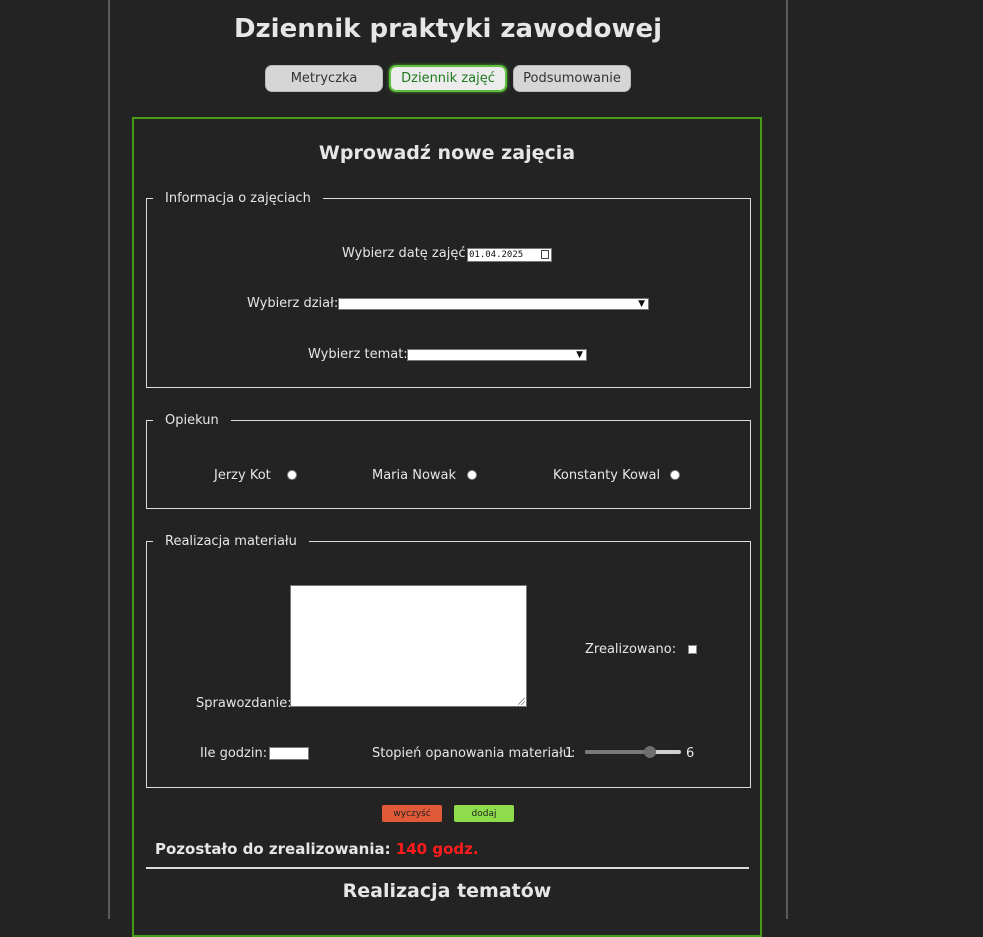 This screenshot has width=983, height=937. Describe the element at coordinates (493, 304) in the screenshot. I see `dept-select: ▼` at that location.